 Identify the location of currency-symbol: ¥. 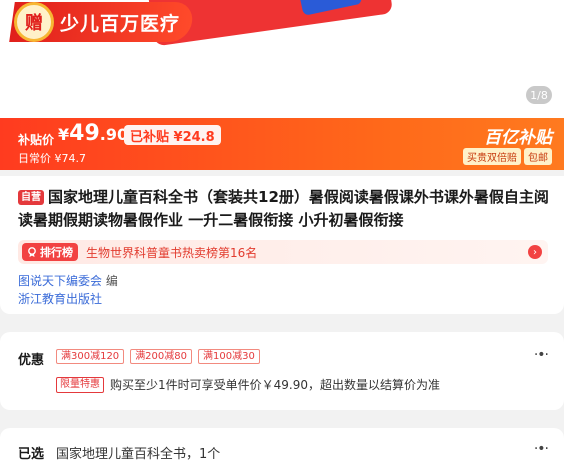
(64, 134).